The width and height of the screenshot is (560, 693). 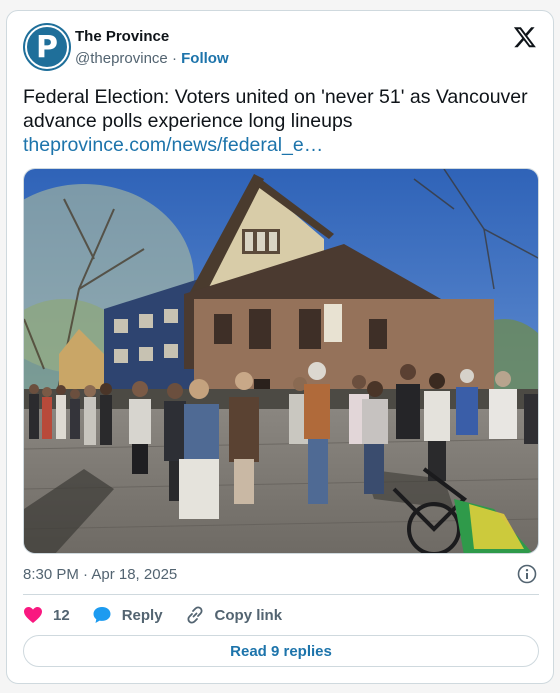 I want to click on like-count: 12, so click(x=61, y=615).